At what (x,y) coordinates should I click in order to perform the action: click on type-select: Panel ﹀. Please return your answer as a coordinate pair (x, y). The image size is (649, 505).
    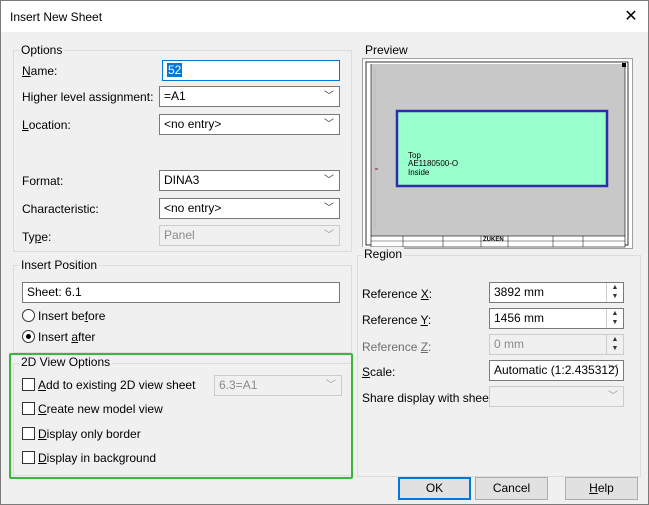
    Looking at the image, I should click on (249, 235).